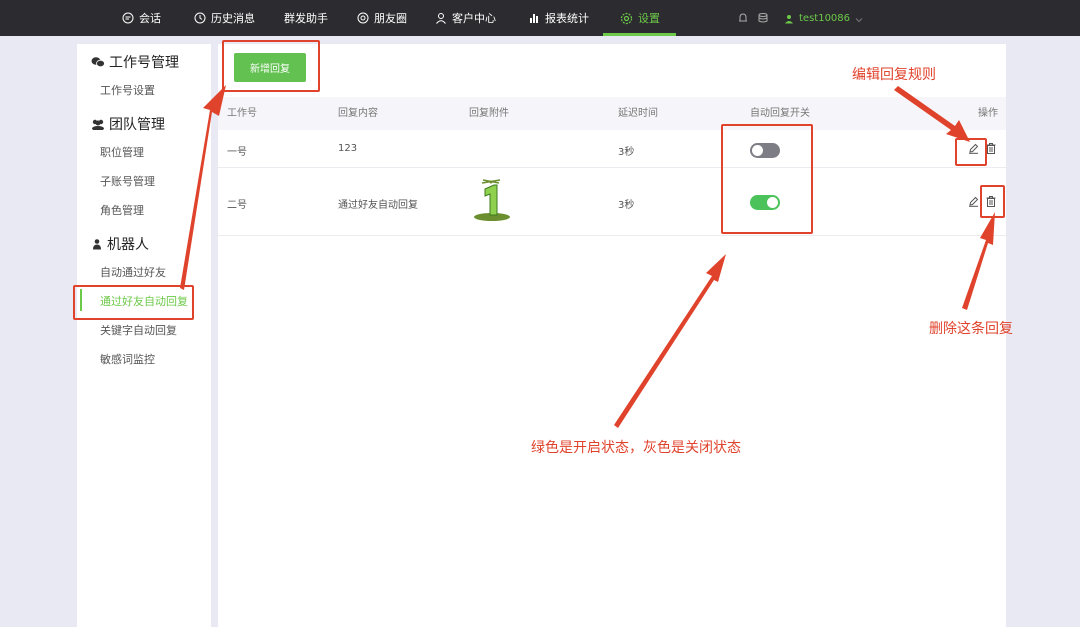 The height and width of the screenshot is (627, 1080). I want to click on sidebar-item-positions: 职位管理, so click(122, 152).